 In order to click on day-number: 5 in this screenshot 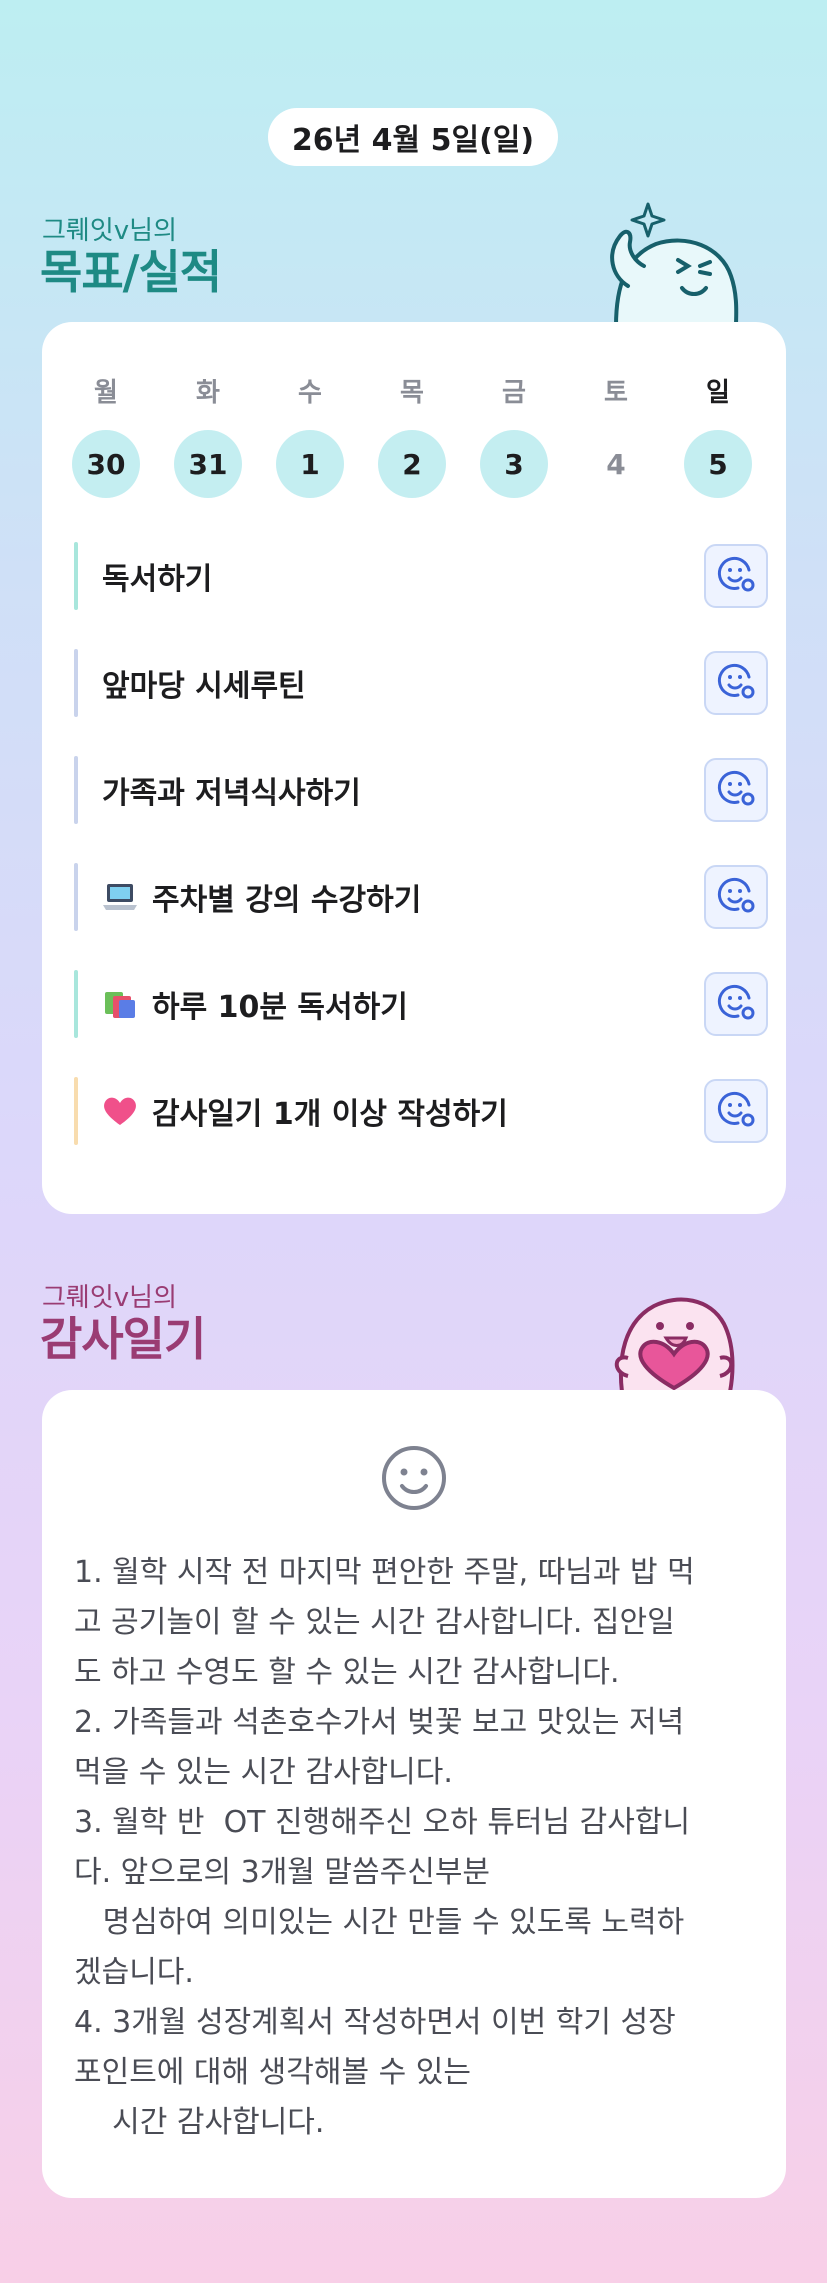, I will do `click(718, 464)`.